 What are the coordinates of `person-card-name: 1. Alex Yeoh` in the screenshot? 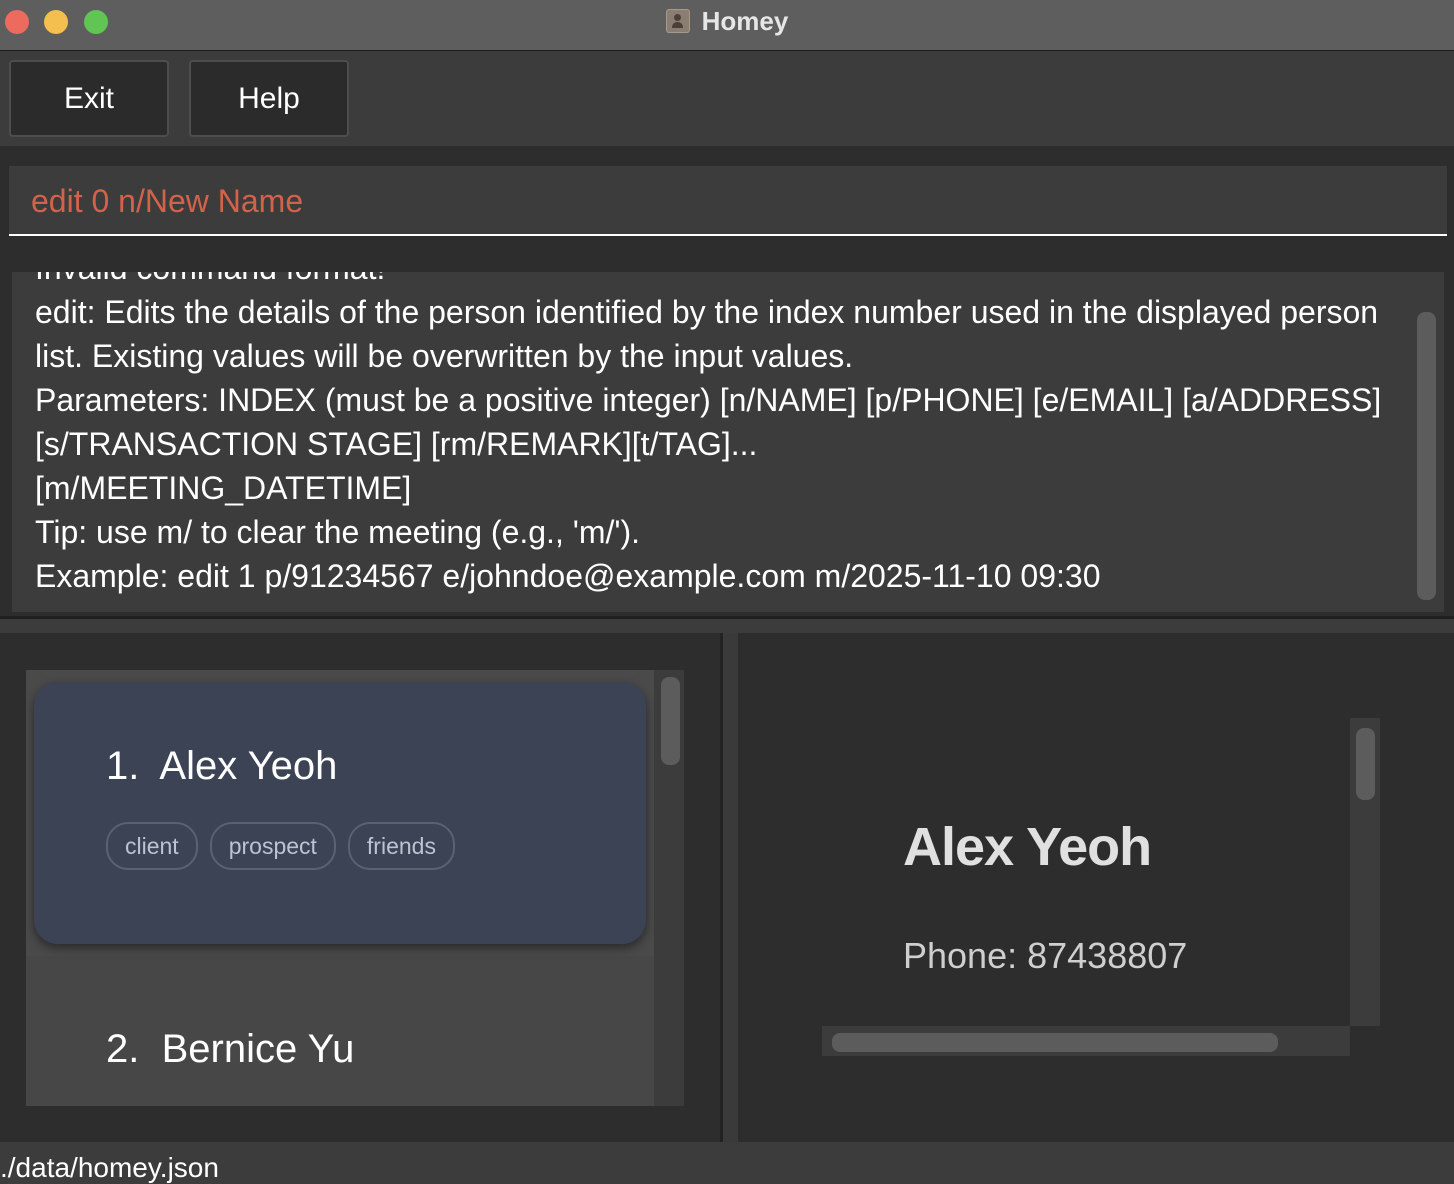 It's located at (221, 766).